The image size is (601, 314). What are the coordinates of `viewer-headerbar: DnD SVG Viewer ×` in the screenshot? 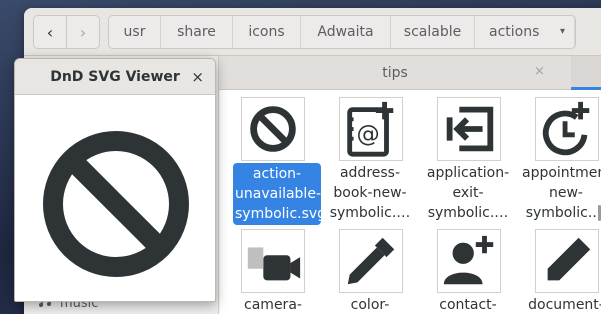 It's located at (115, 77).